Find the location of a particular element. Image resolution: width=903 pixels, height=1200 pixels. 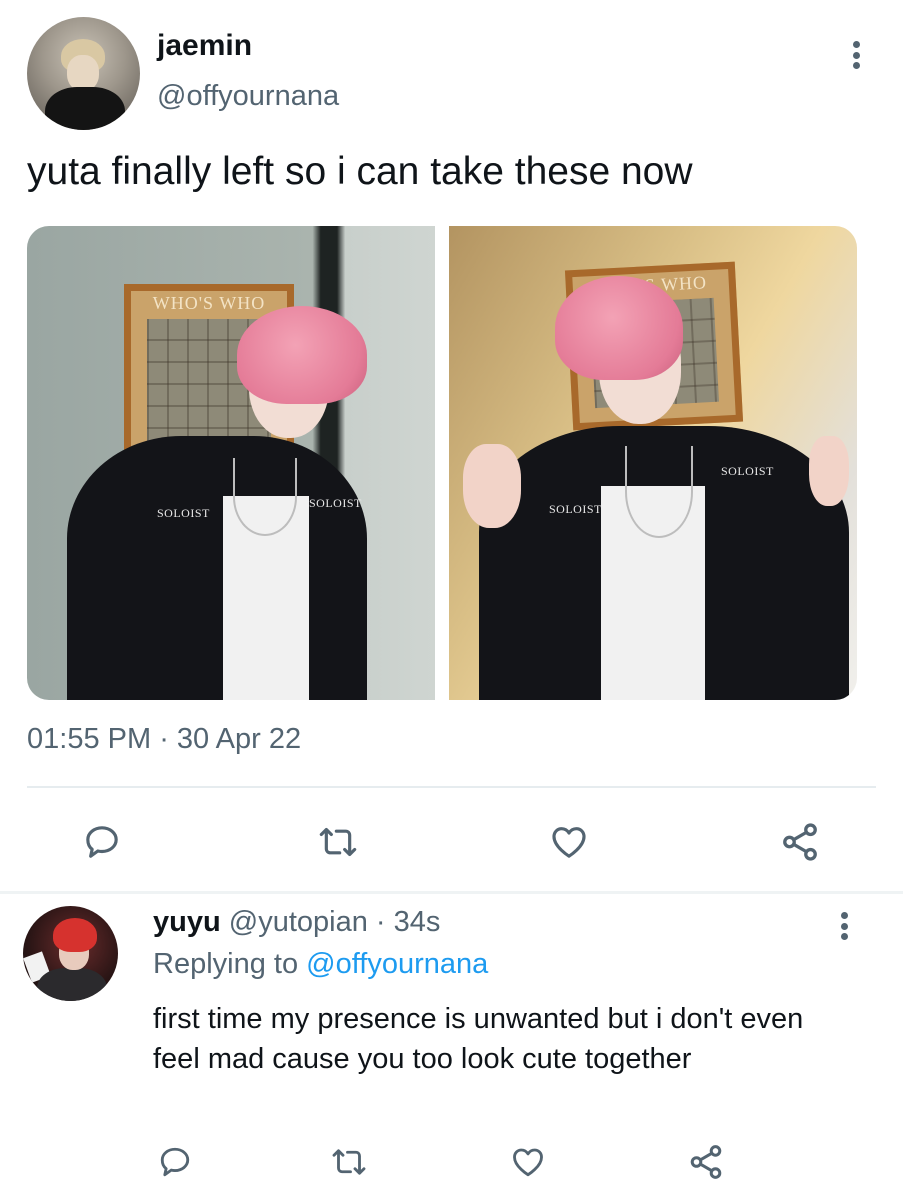

reply-button is located at coordinates (102, 842).